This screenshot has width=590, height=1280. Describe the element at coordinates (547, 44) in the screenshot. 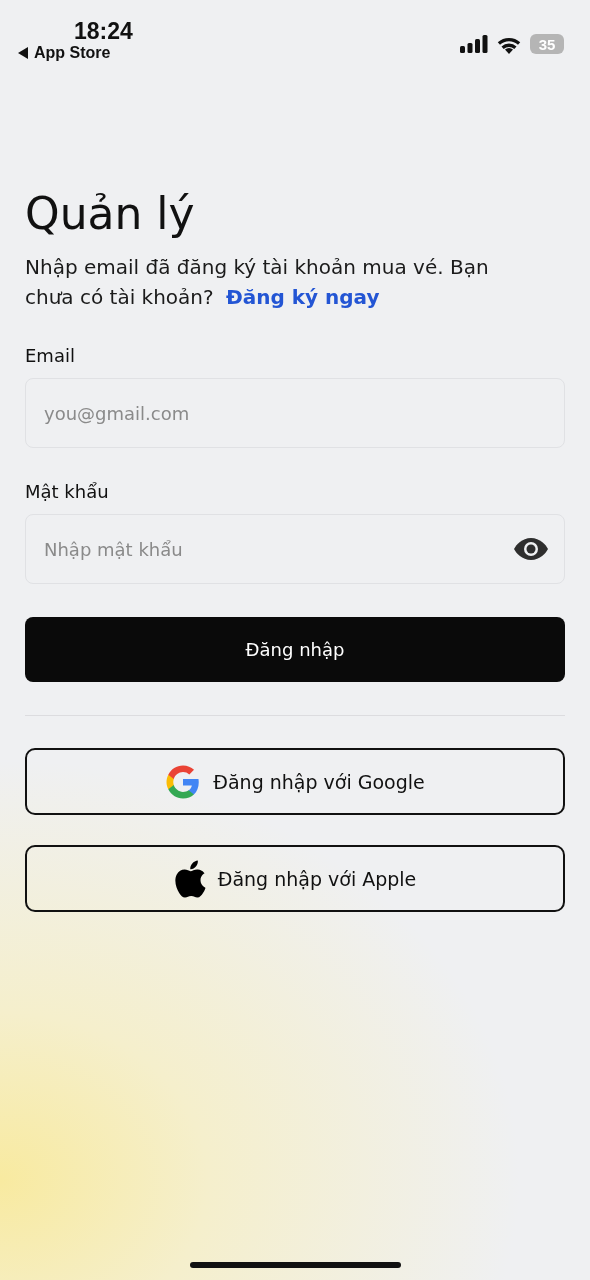

I see `battery-indicator: 35` at that location.